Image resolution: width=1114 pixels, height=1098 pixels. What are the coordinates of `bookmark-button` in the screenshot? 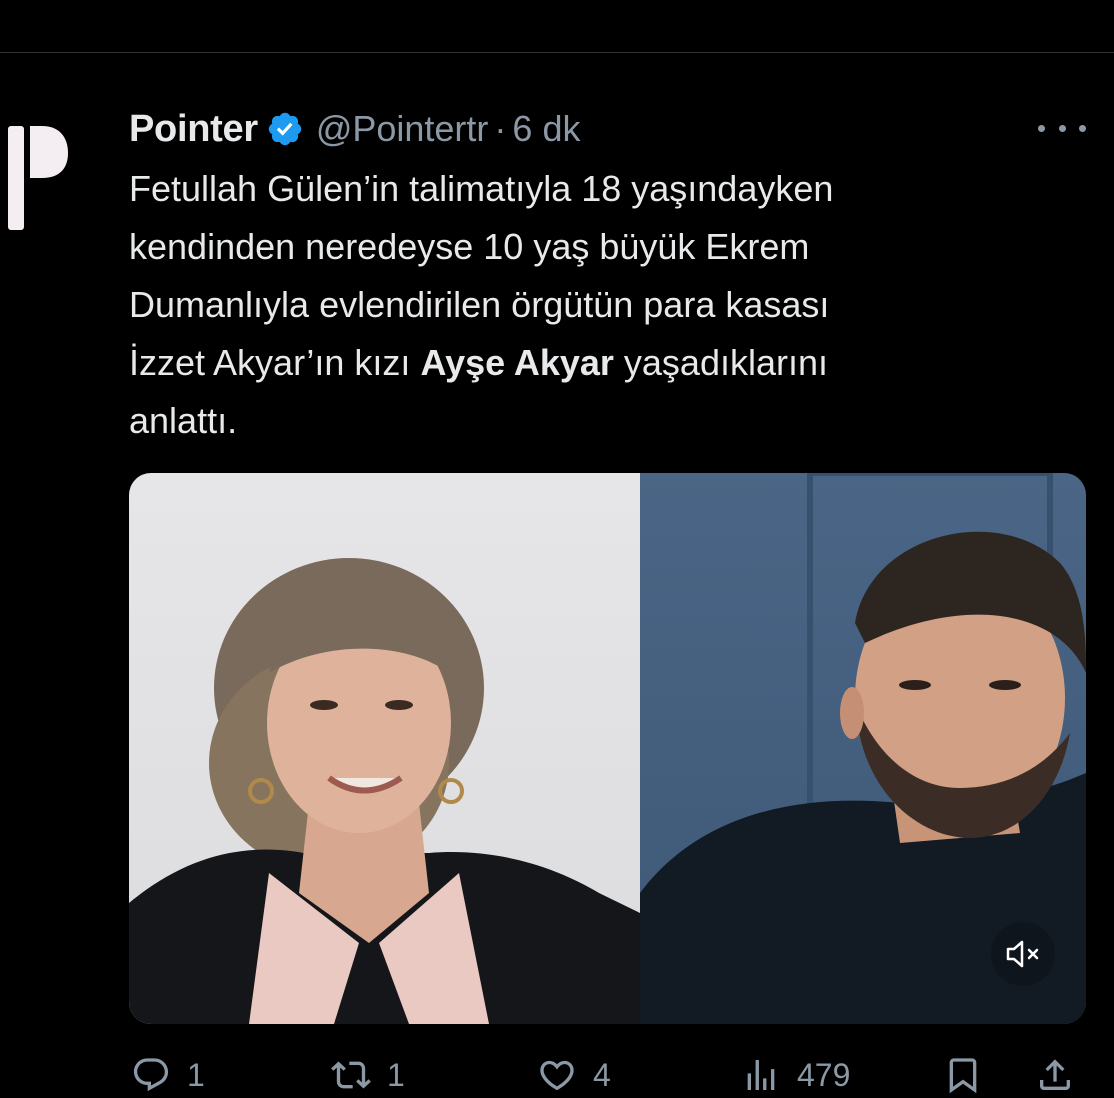 It's located at (963, 1075).